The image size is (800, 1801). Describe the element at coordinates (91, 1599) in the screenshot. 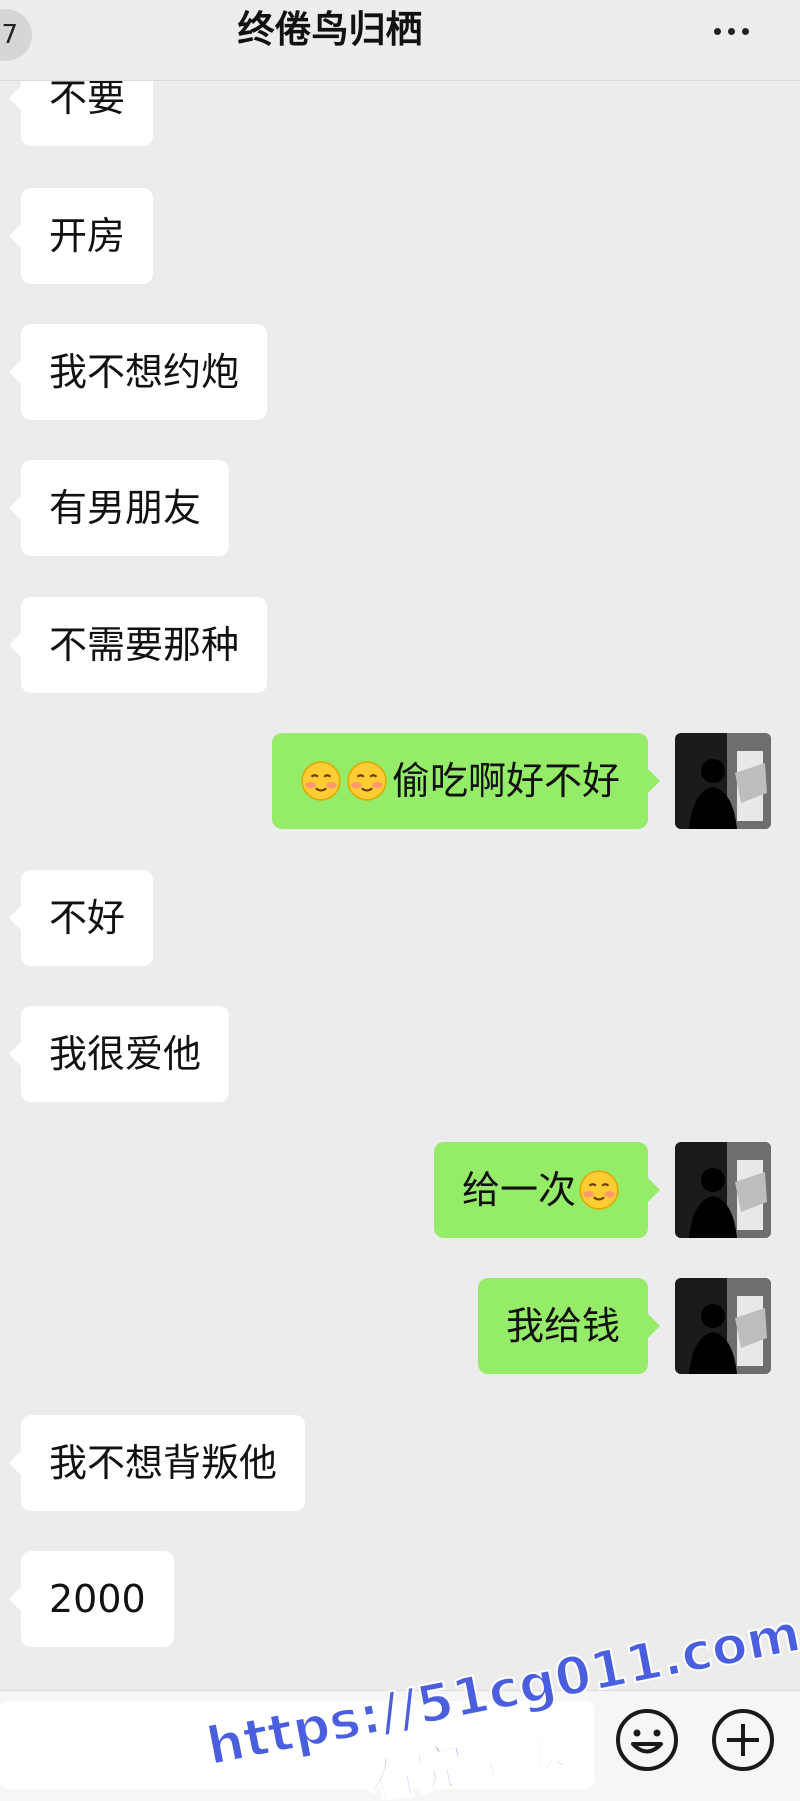

I see `incoming-message-bubble: 2000` at that location.